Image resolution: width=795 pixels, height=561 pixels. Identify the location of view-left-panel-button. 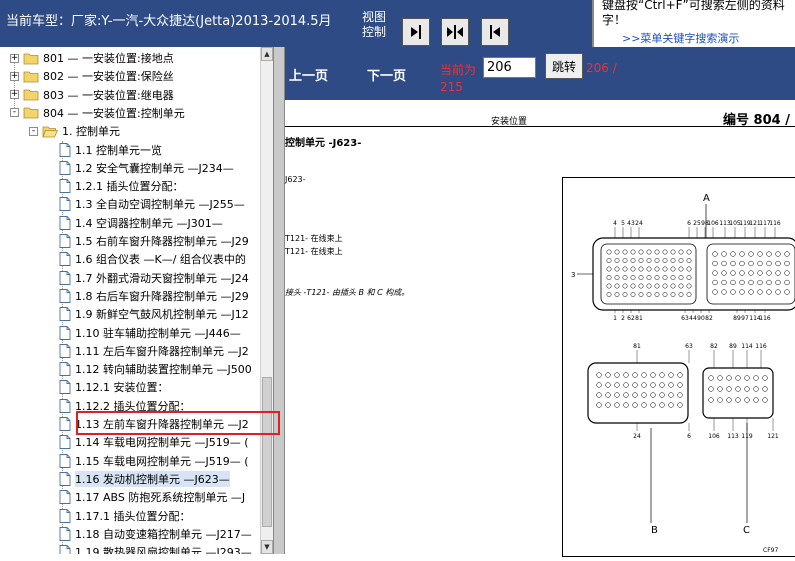
(416, 32).